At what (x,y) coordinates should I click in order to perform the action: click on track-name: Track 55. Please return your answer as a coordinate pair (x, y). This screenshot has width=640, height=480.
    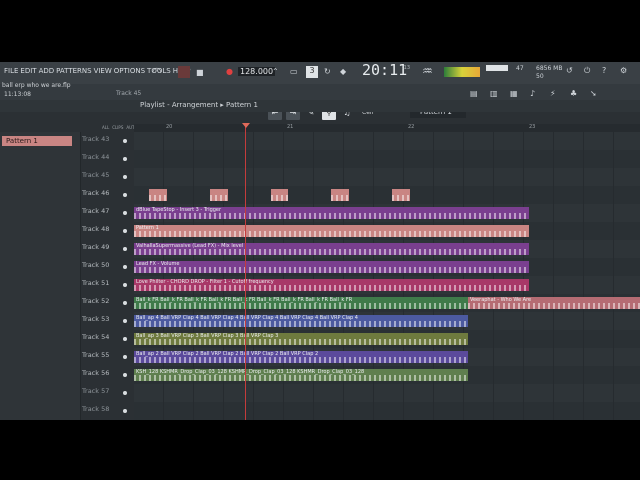
    Looking at the image, I should click on (102, 355).